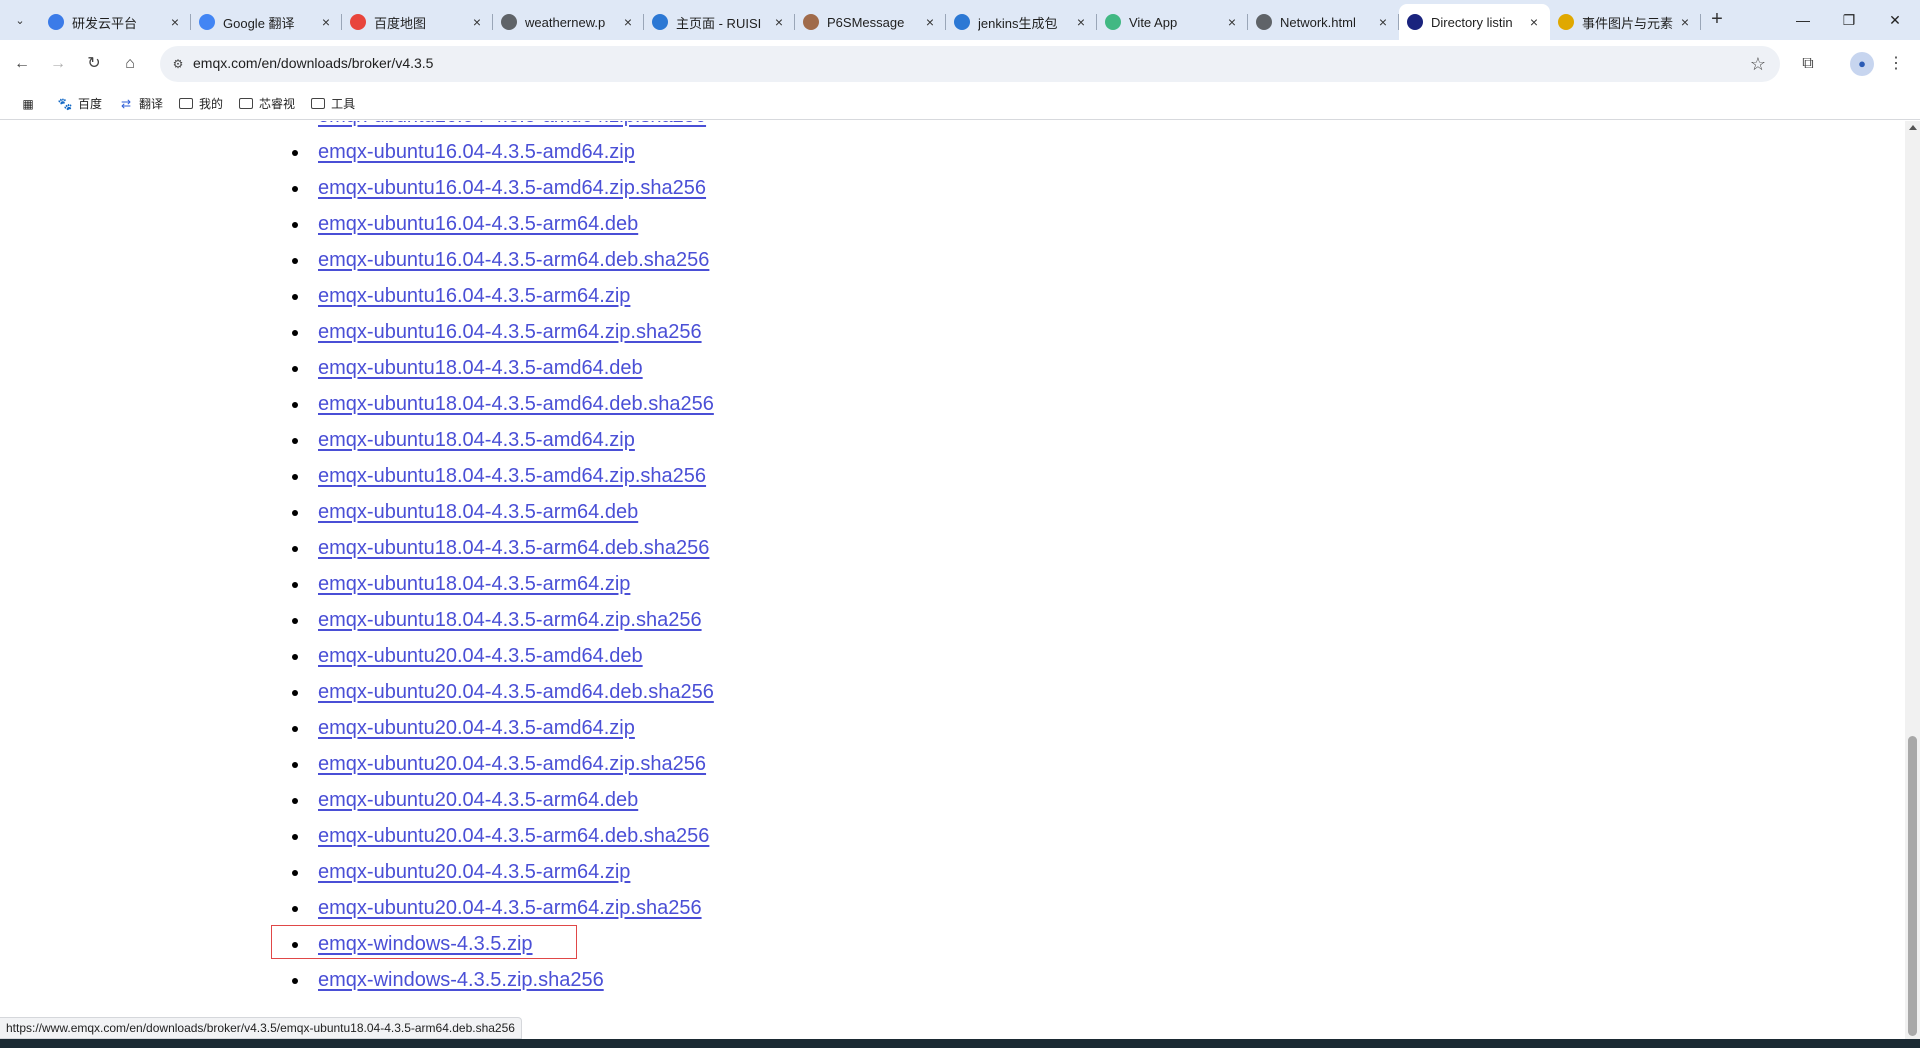  I want to click on puzzle-icon: ⧉, so click(1808, 63).